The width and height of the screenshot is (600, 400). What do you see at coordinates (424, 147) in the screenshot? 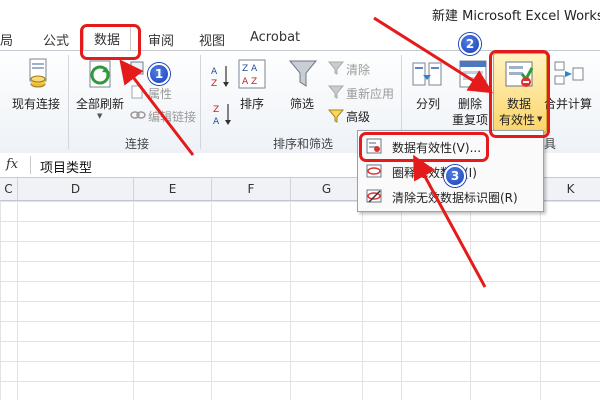
I see `highlight-data-validation-menu-item` at bounding box center [424, 147].